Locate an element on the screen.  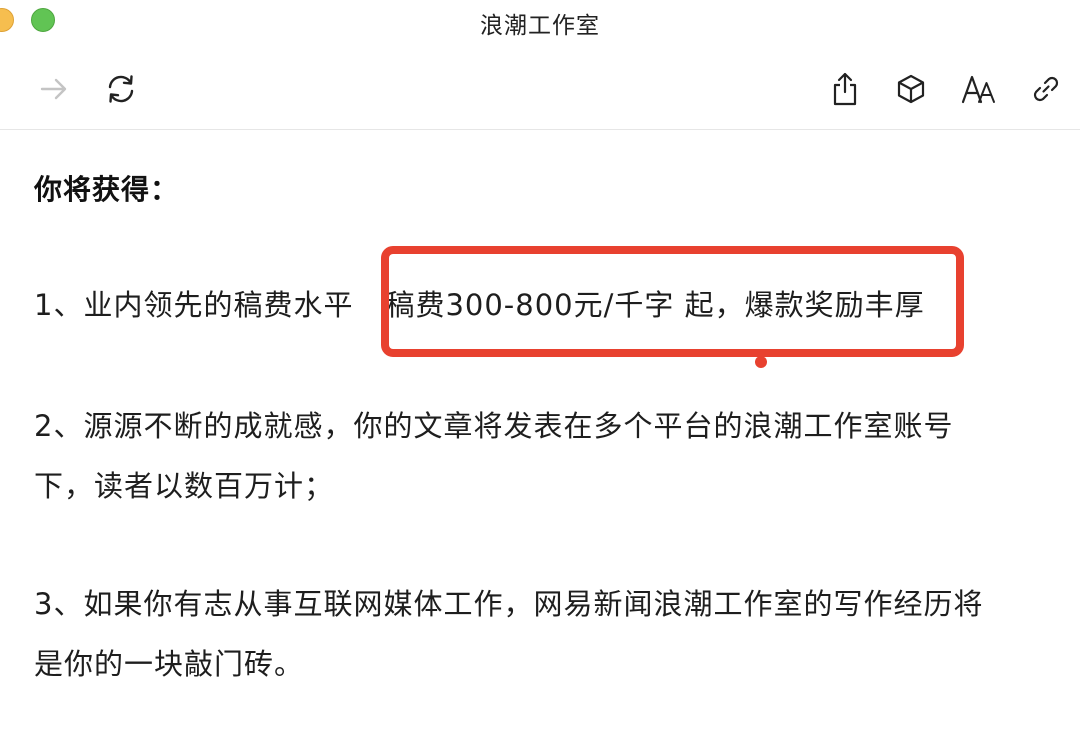
benefit-item-3-line-2: 是你的一块敲门砖。 is located at coordinates (169, 664).